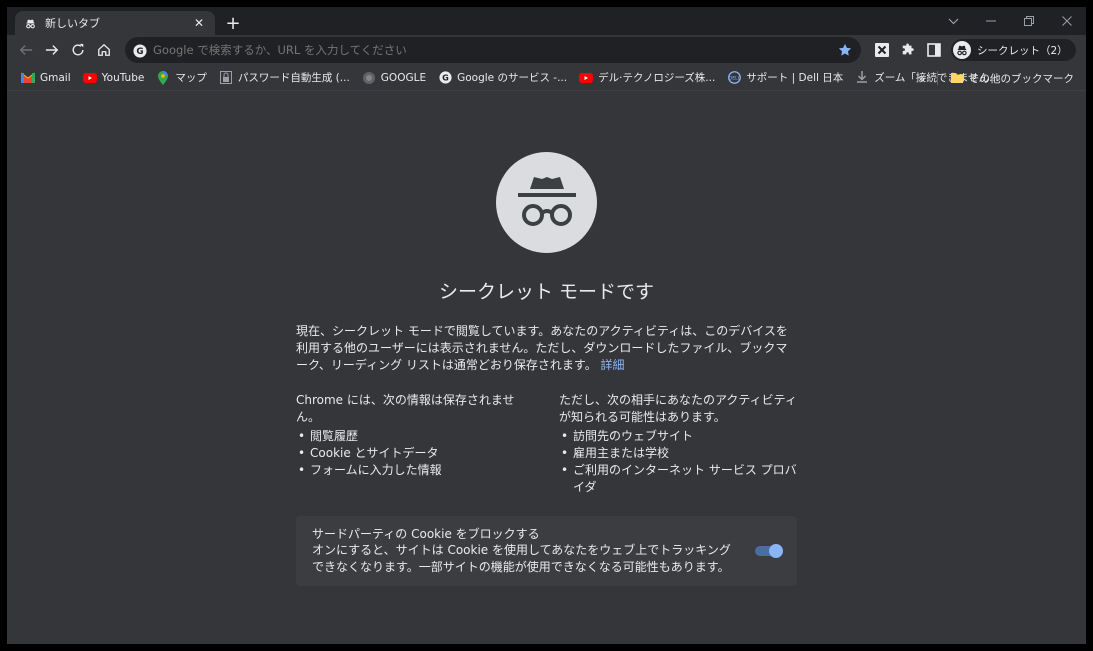 The image size is (1093, 651). Describe the element at coordinates (991, 21) in the screenshot. I see `minimize-icon` at that location.